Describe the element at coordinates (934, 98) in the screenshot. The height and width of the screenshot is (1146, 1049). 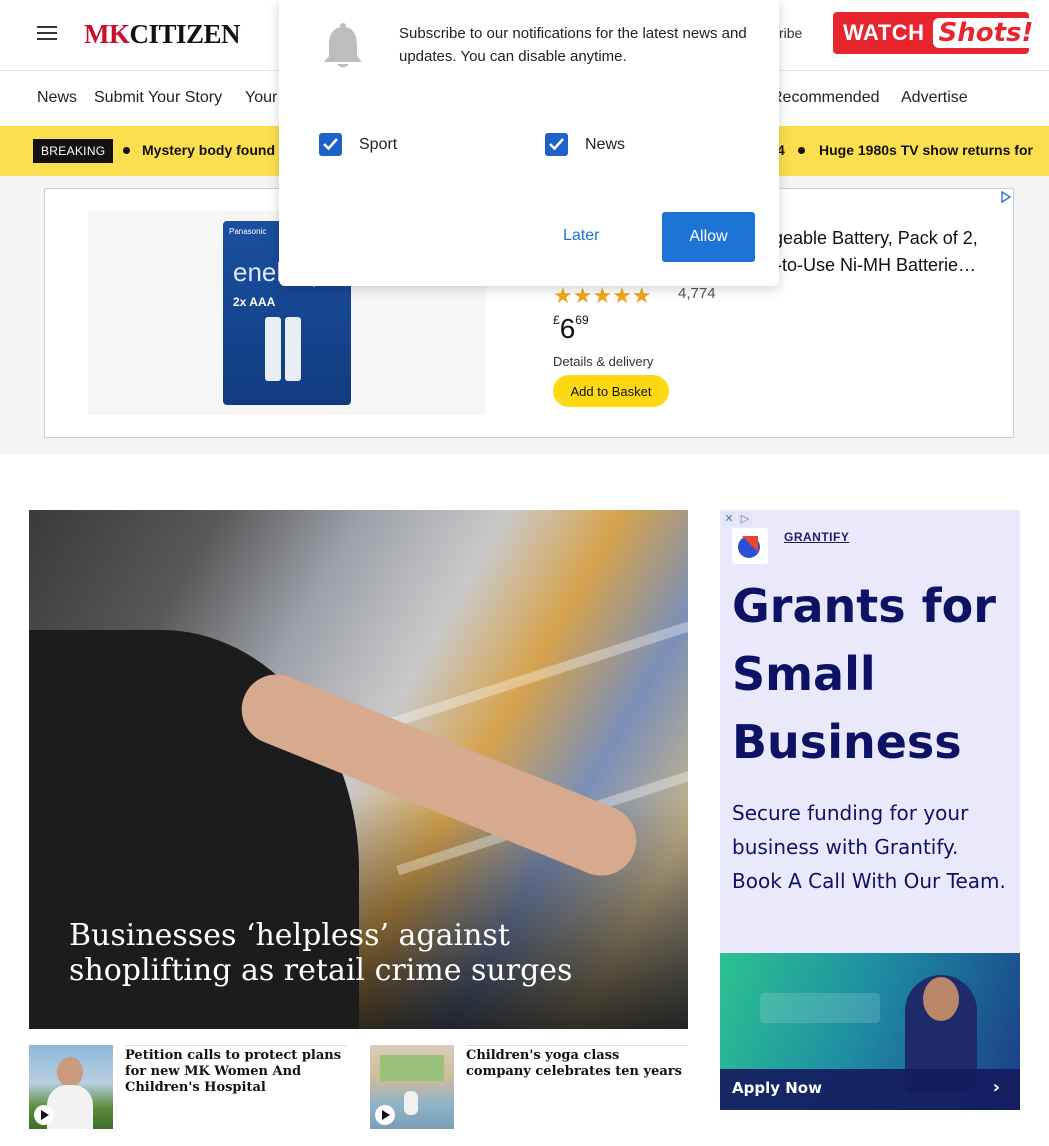
I see `nav-item-advertise: Advertise` at that location.